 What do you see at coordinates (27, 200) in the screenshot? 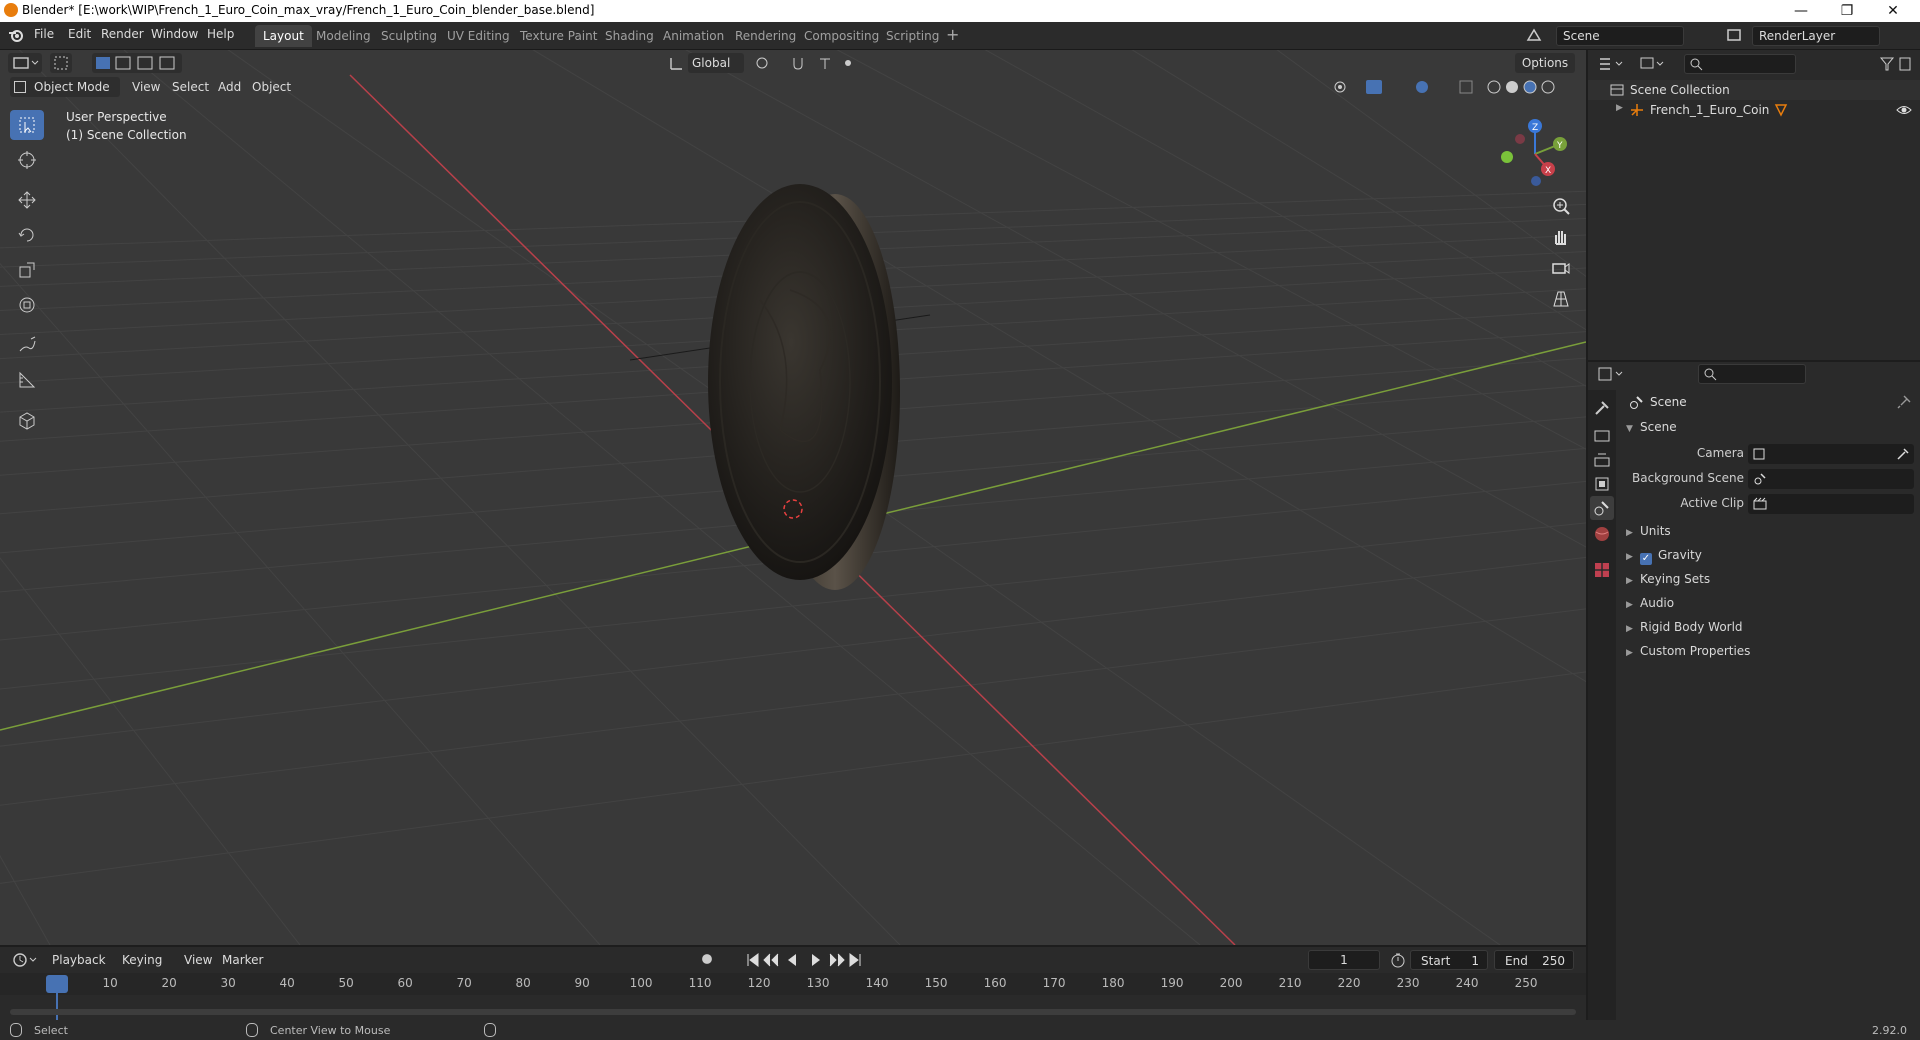
I see `tool-move-button` at bounding box center [27, 200].